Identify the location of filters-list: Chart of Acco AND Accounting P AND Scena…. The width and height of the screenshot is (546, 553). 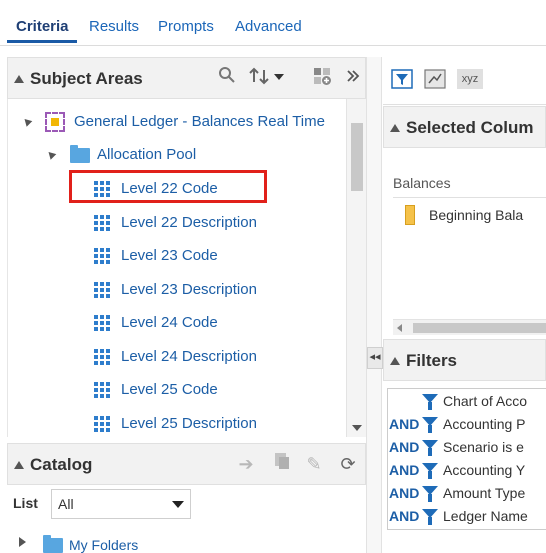
(466, 459).